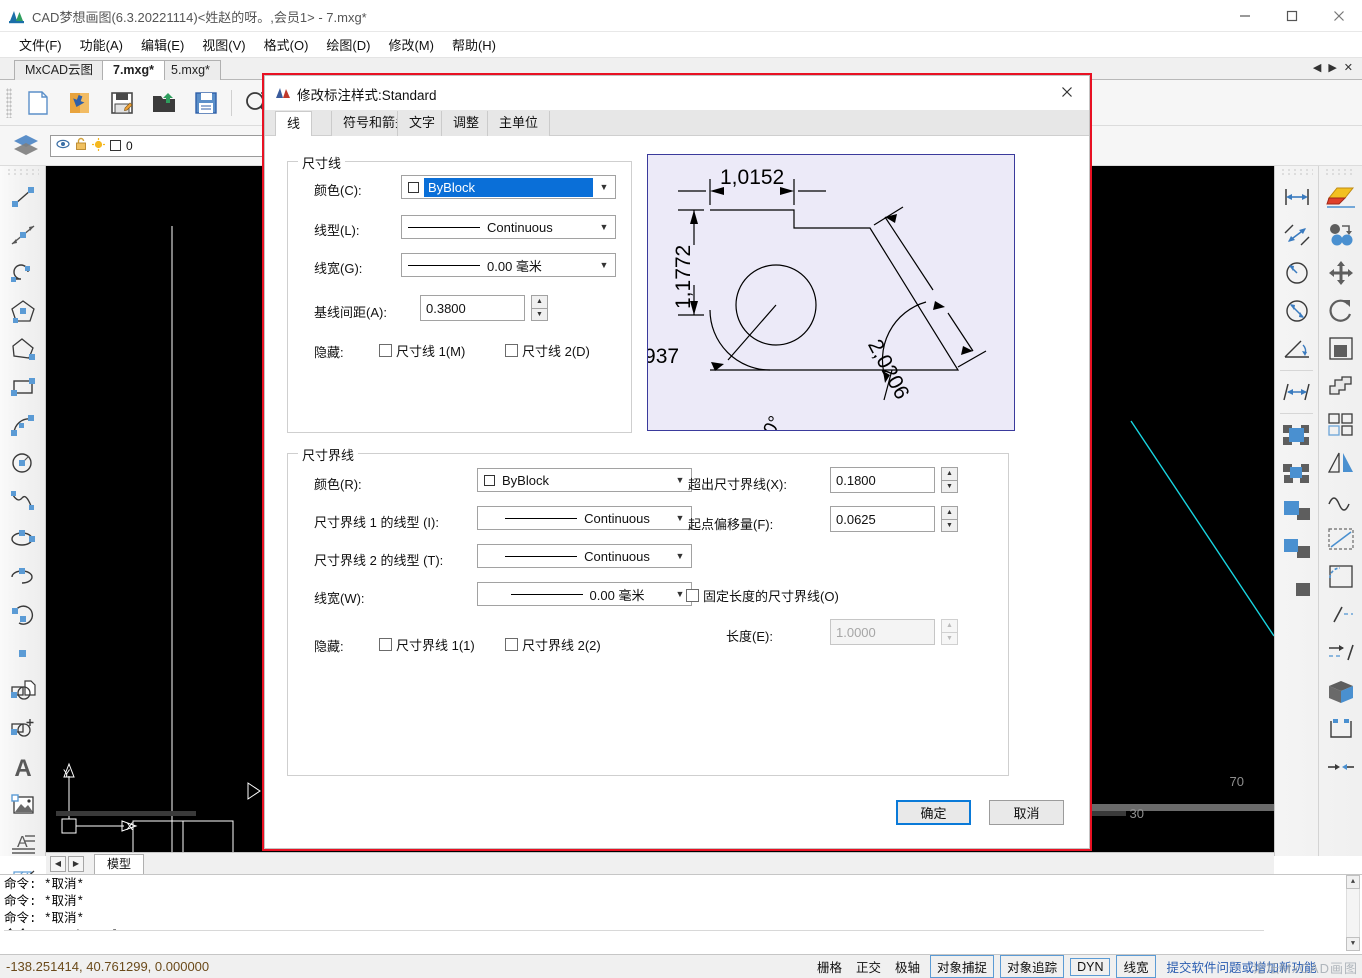 The width and height of the screenshot is (1362, 978). Describe the element at coordinates (63, 145) in the screenshot. I see `layer-visible-icon` at that location.